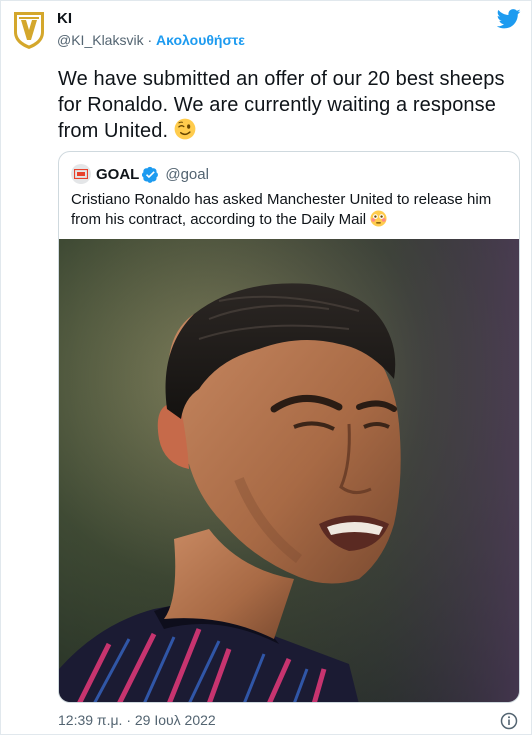  I want to click on author-display-name: ΚΙ, so click(64, 18).